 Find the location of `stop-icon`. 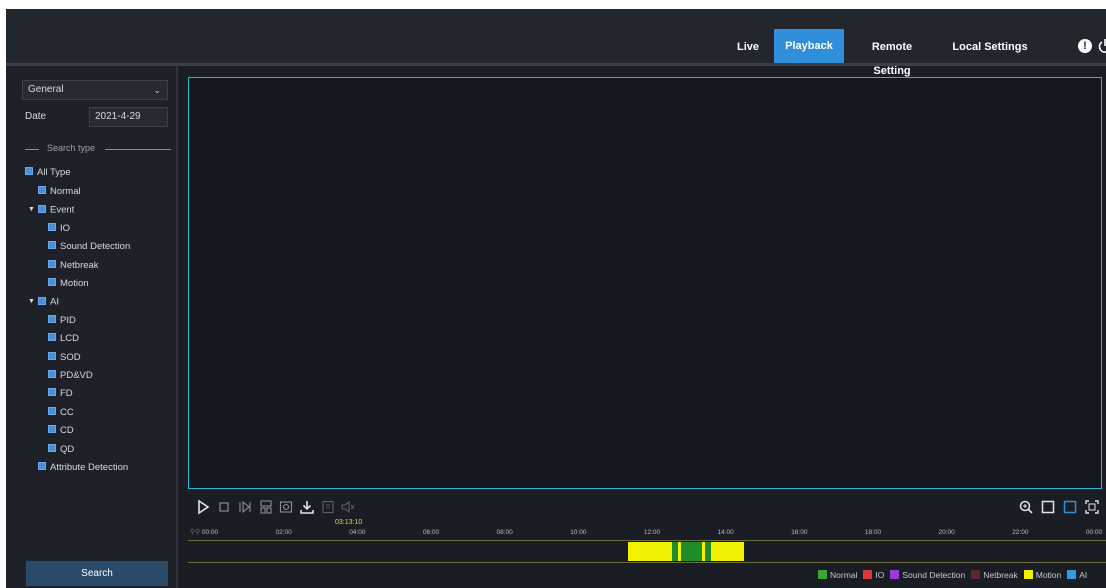

stop-icon is located at coordinates (224, 507).